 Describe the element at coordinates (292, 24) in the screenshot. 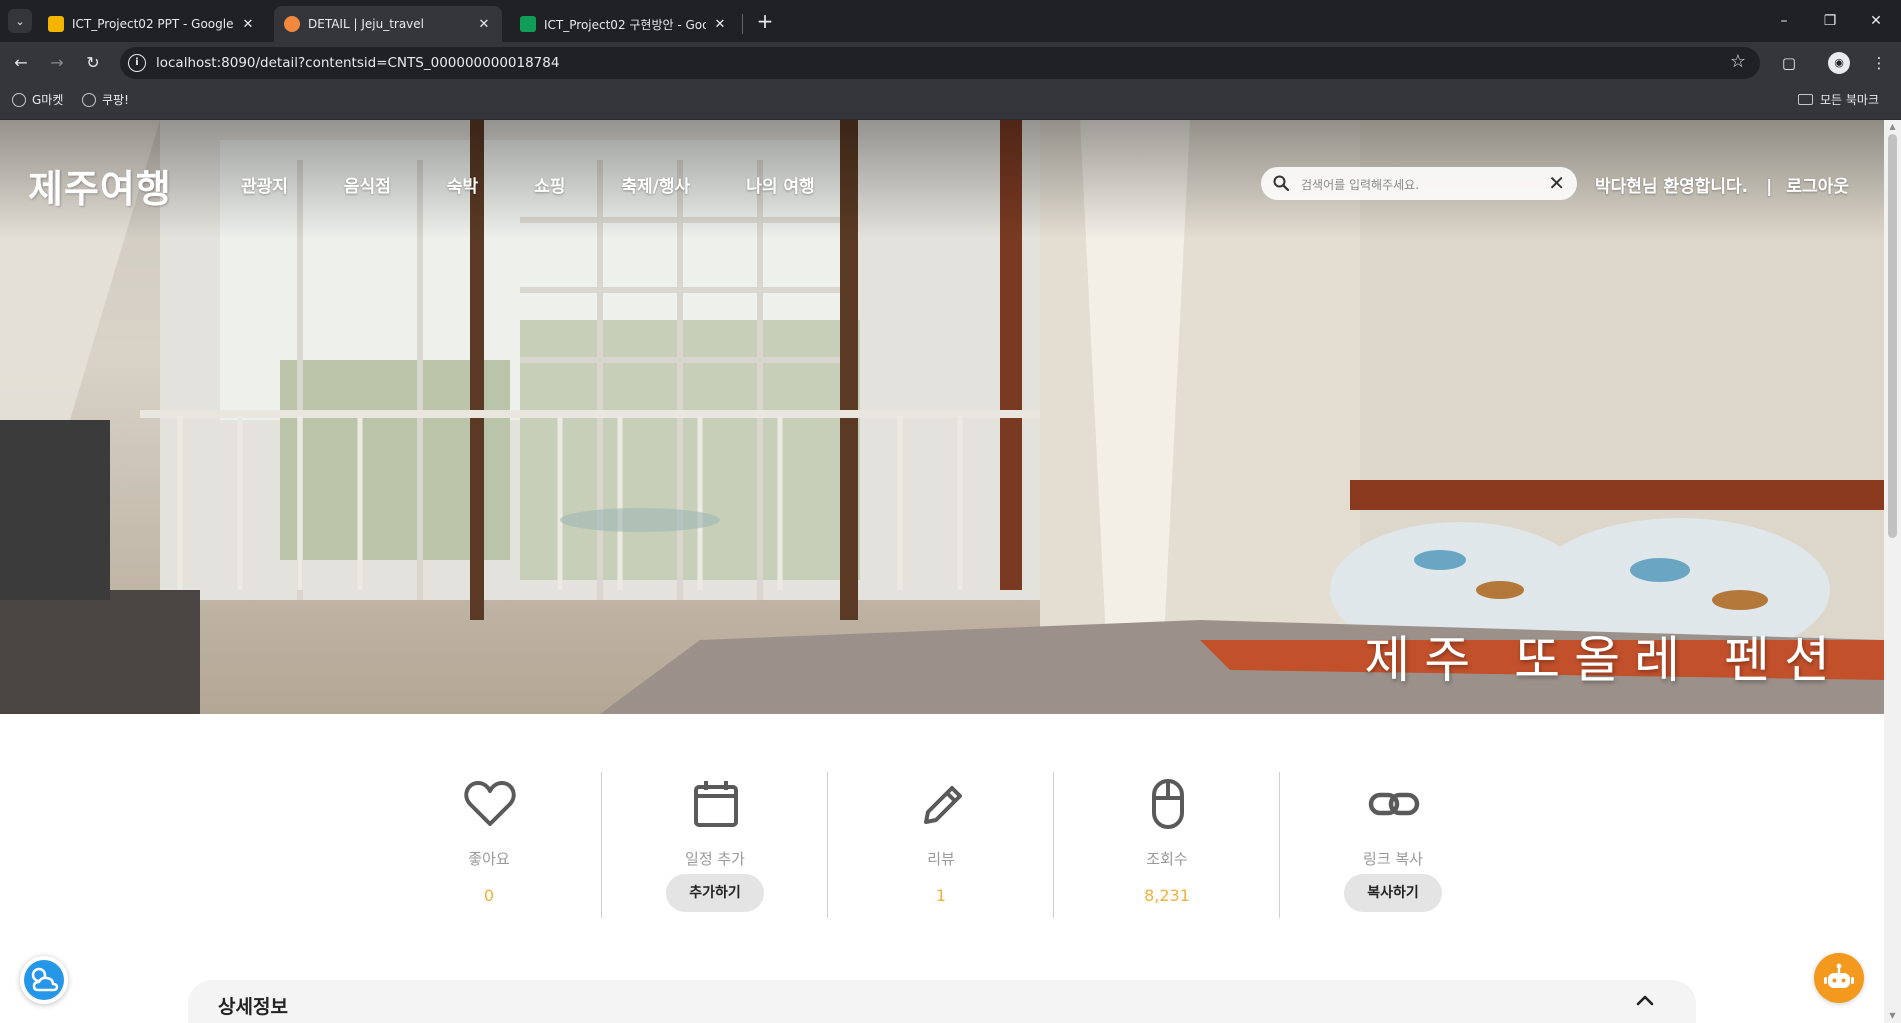

I see `tangerine-favicon-icon` at that location.